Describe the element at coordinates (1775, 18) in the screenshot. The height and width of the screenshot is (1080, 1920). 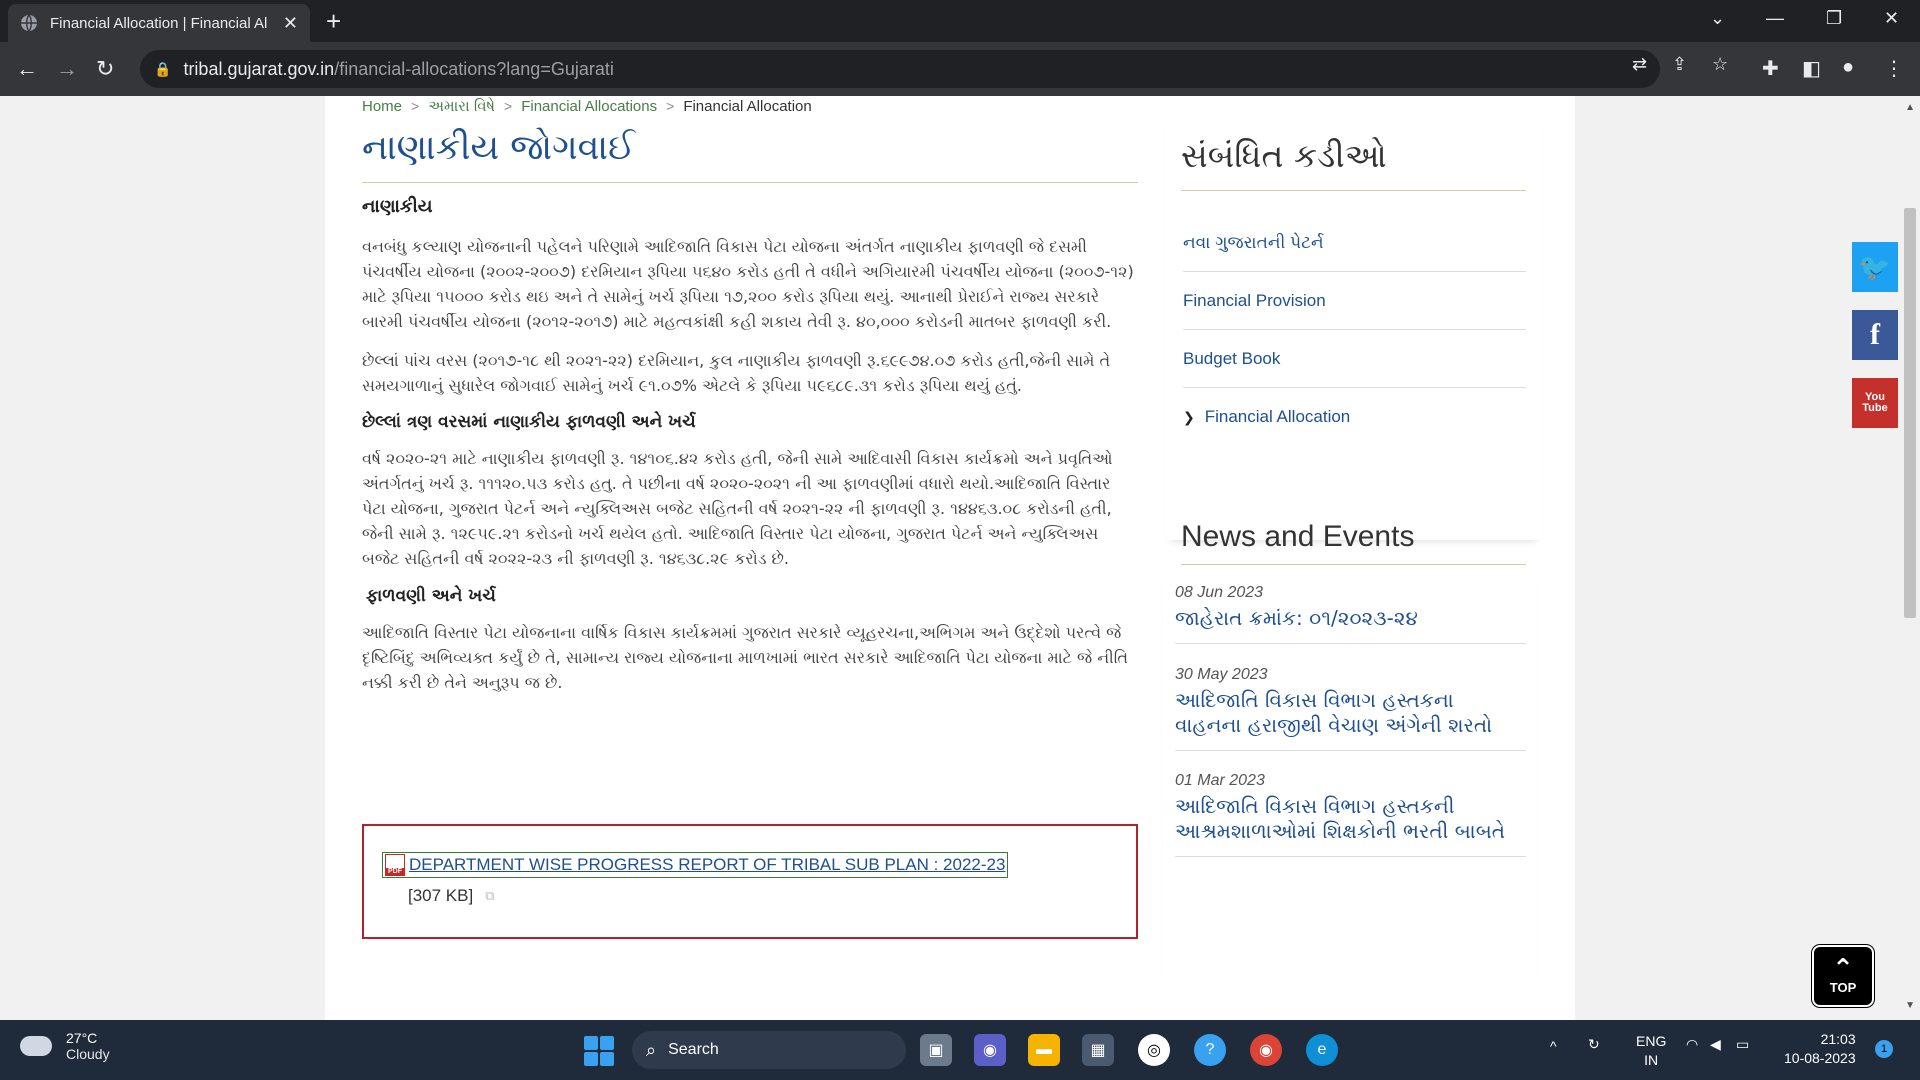
I see `minimize-button: —` at that location.